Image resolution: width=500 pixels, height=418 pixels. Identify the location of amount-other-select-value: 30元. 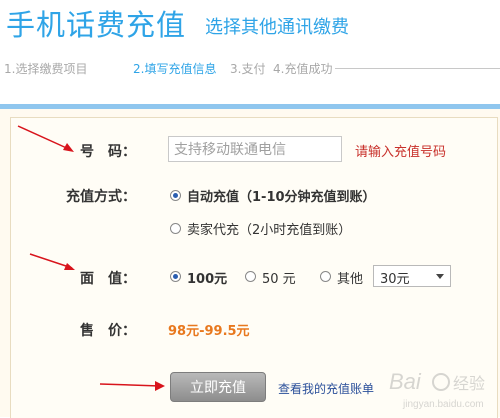
(395, 279).